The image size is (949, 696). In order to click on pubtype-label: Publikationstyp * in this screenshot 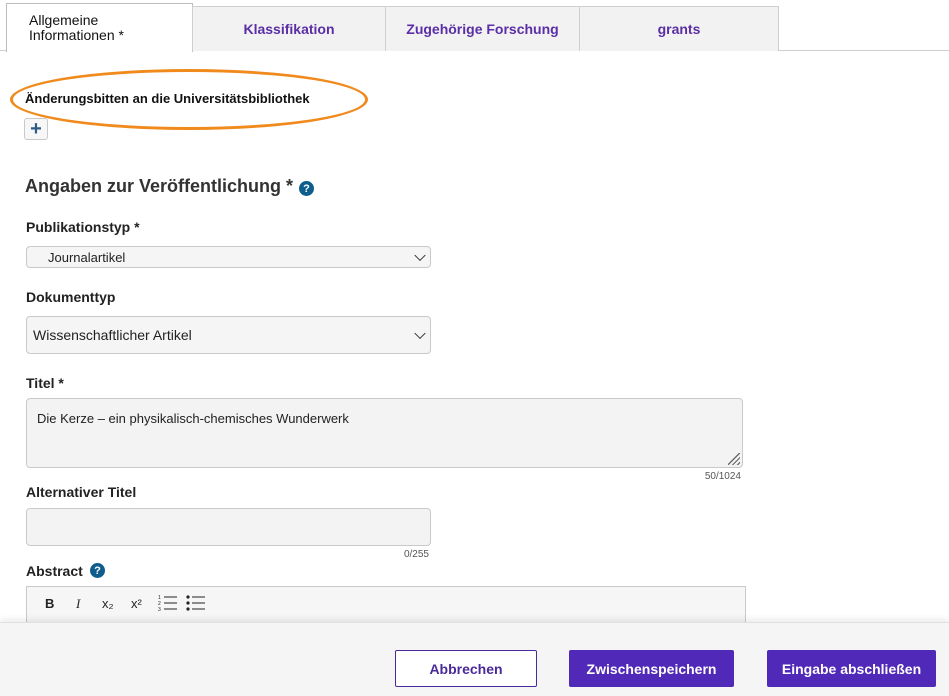, I will do `click(83, 227)`.